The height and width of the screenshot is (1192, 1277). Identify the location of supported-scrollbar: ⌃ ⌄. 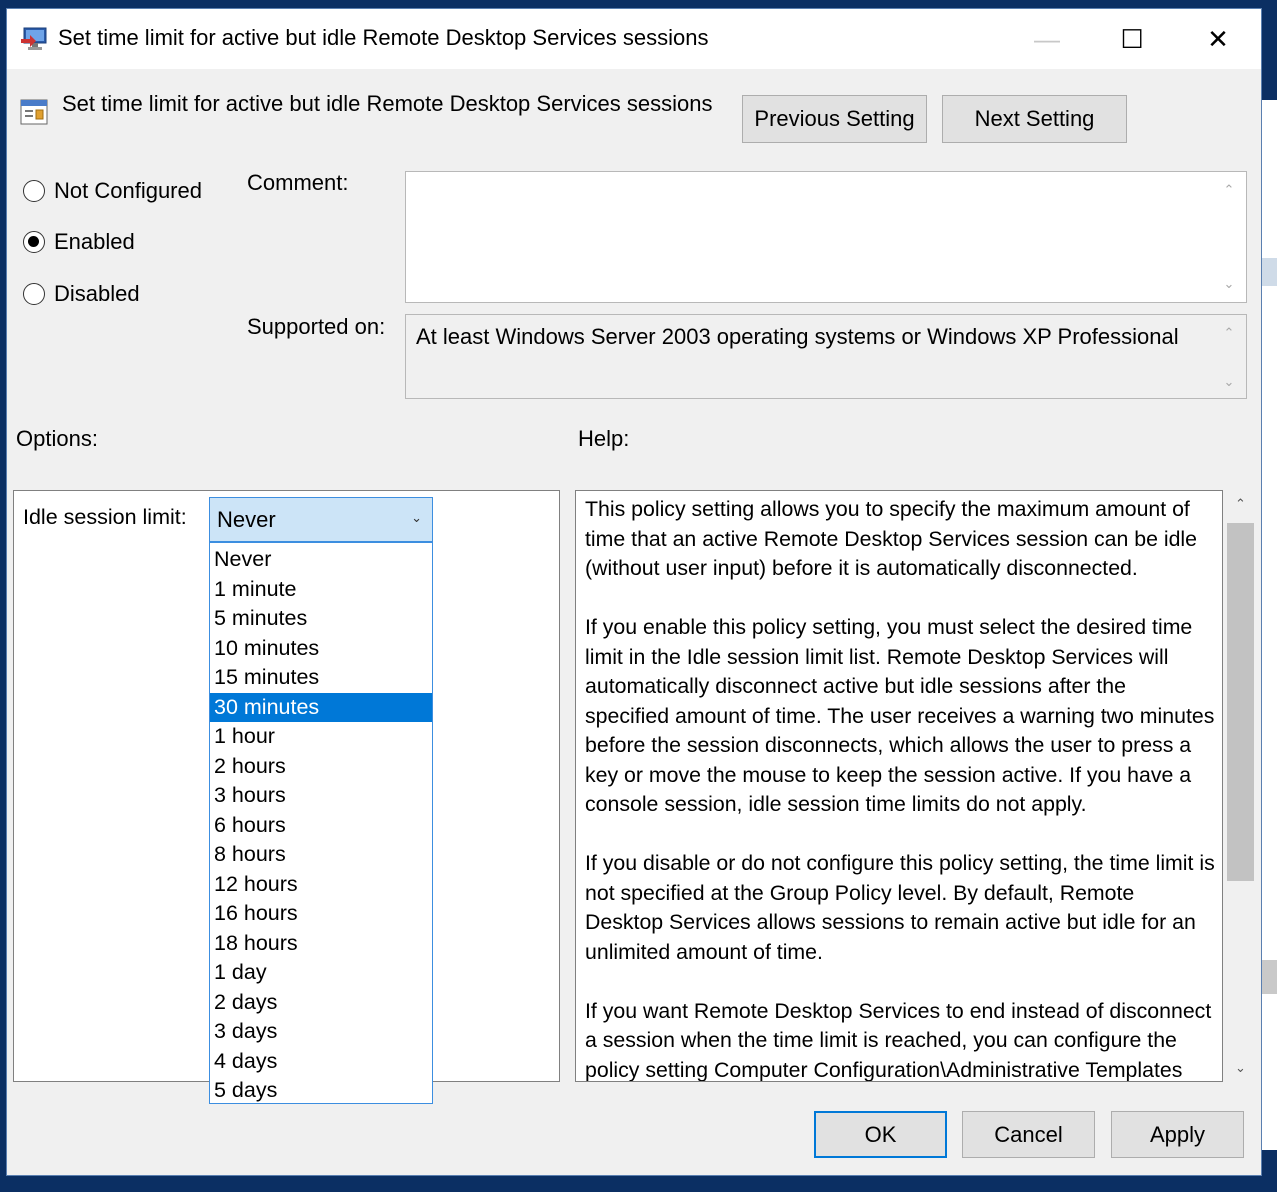
(1229, 356).